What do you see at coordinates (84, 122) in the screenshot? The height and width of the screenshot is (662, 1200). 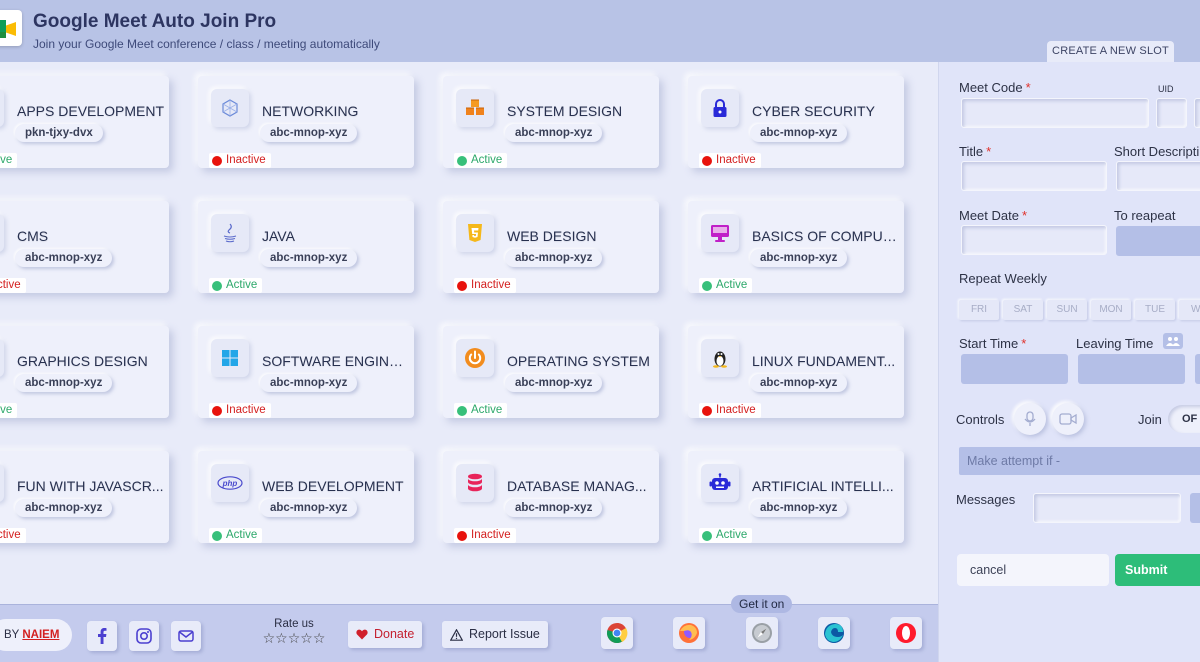 I see `meeting-card: APPS DEVELOPMENT pkn-tjxy-dvxActive` at bounding box center [84, 122].